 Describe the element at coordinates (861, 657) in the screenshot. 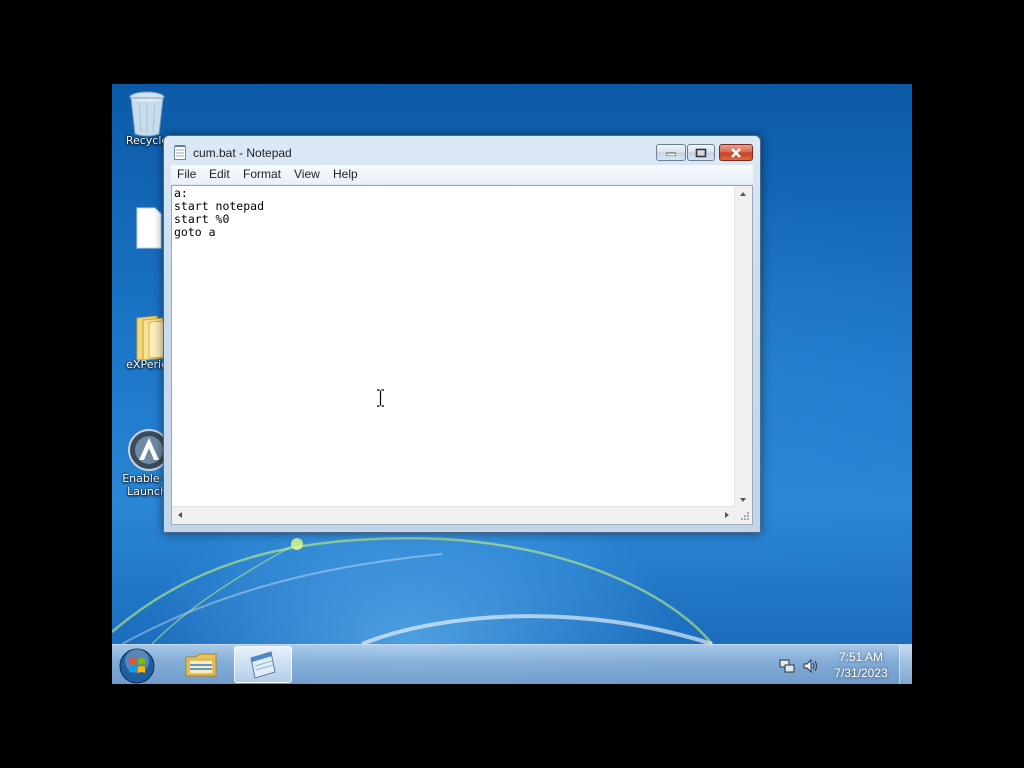

I see `clock-time: 7:51 AM` at that location.